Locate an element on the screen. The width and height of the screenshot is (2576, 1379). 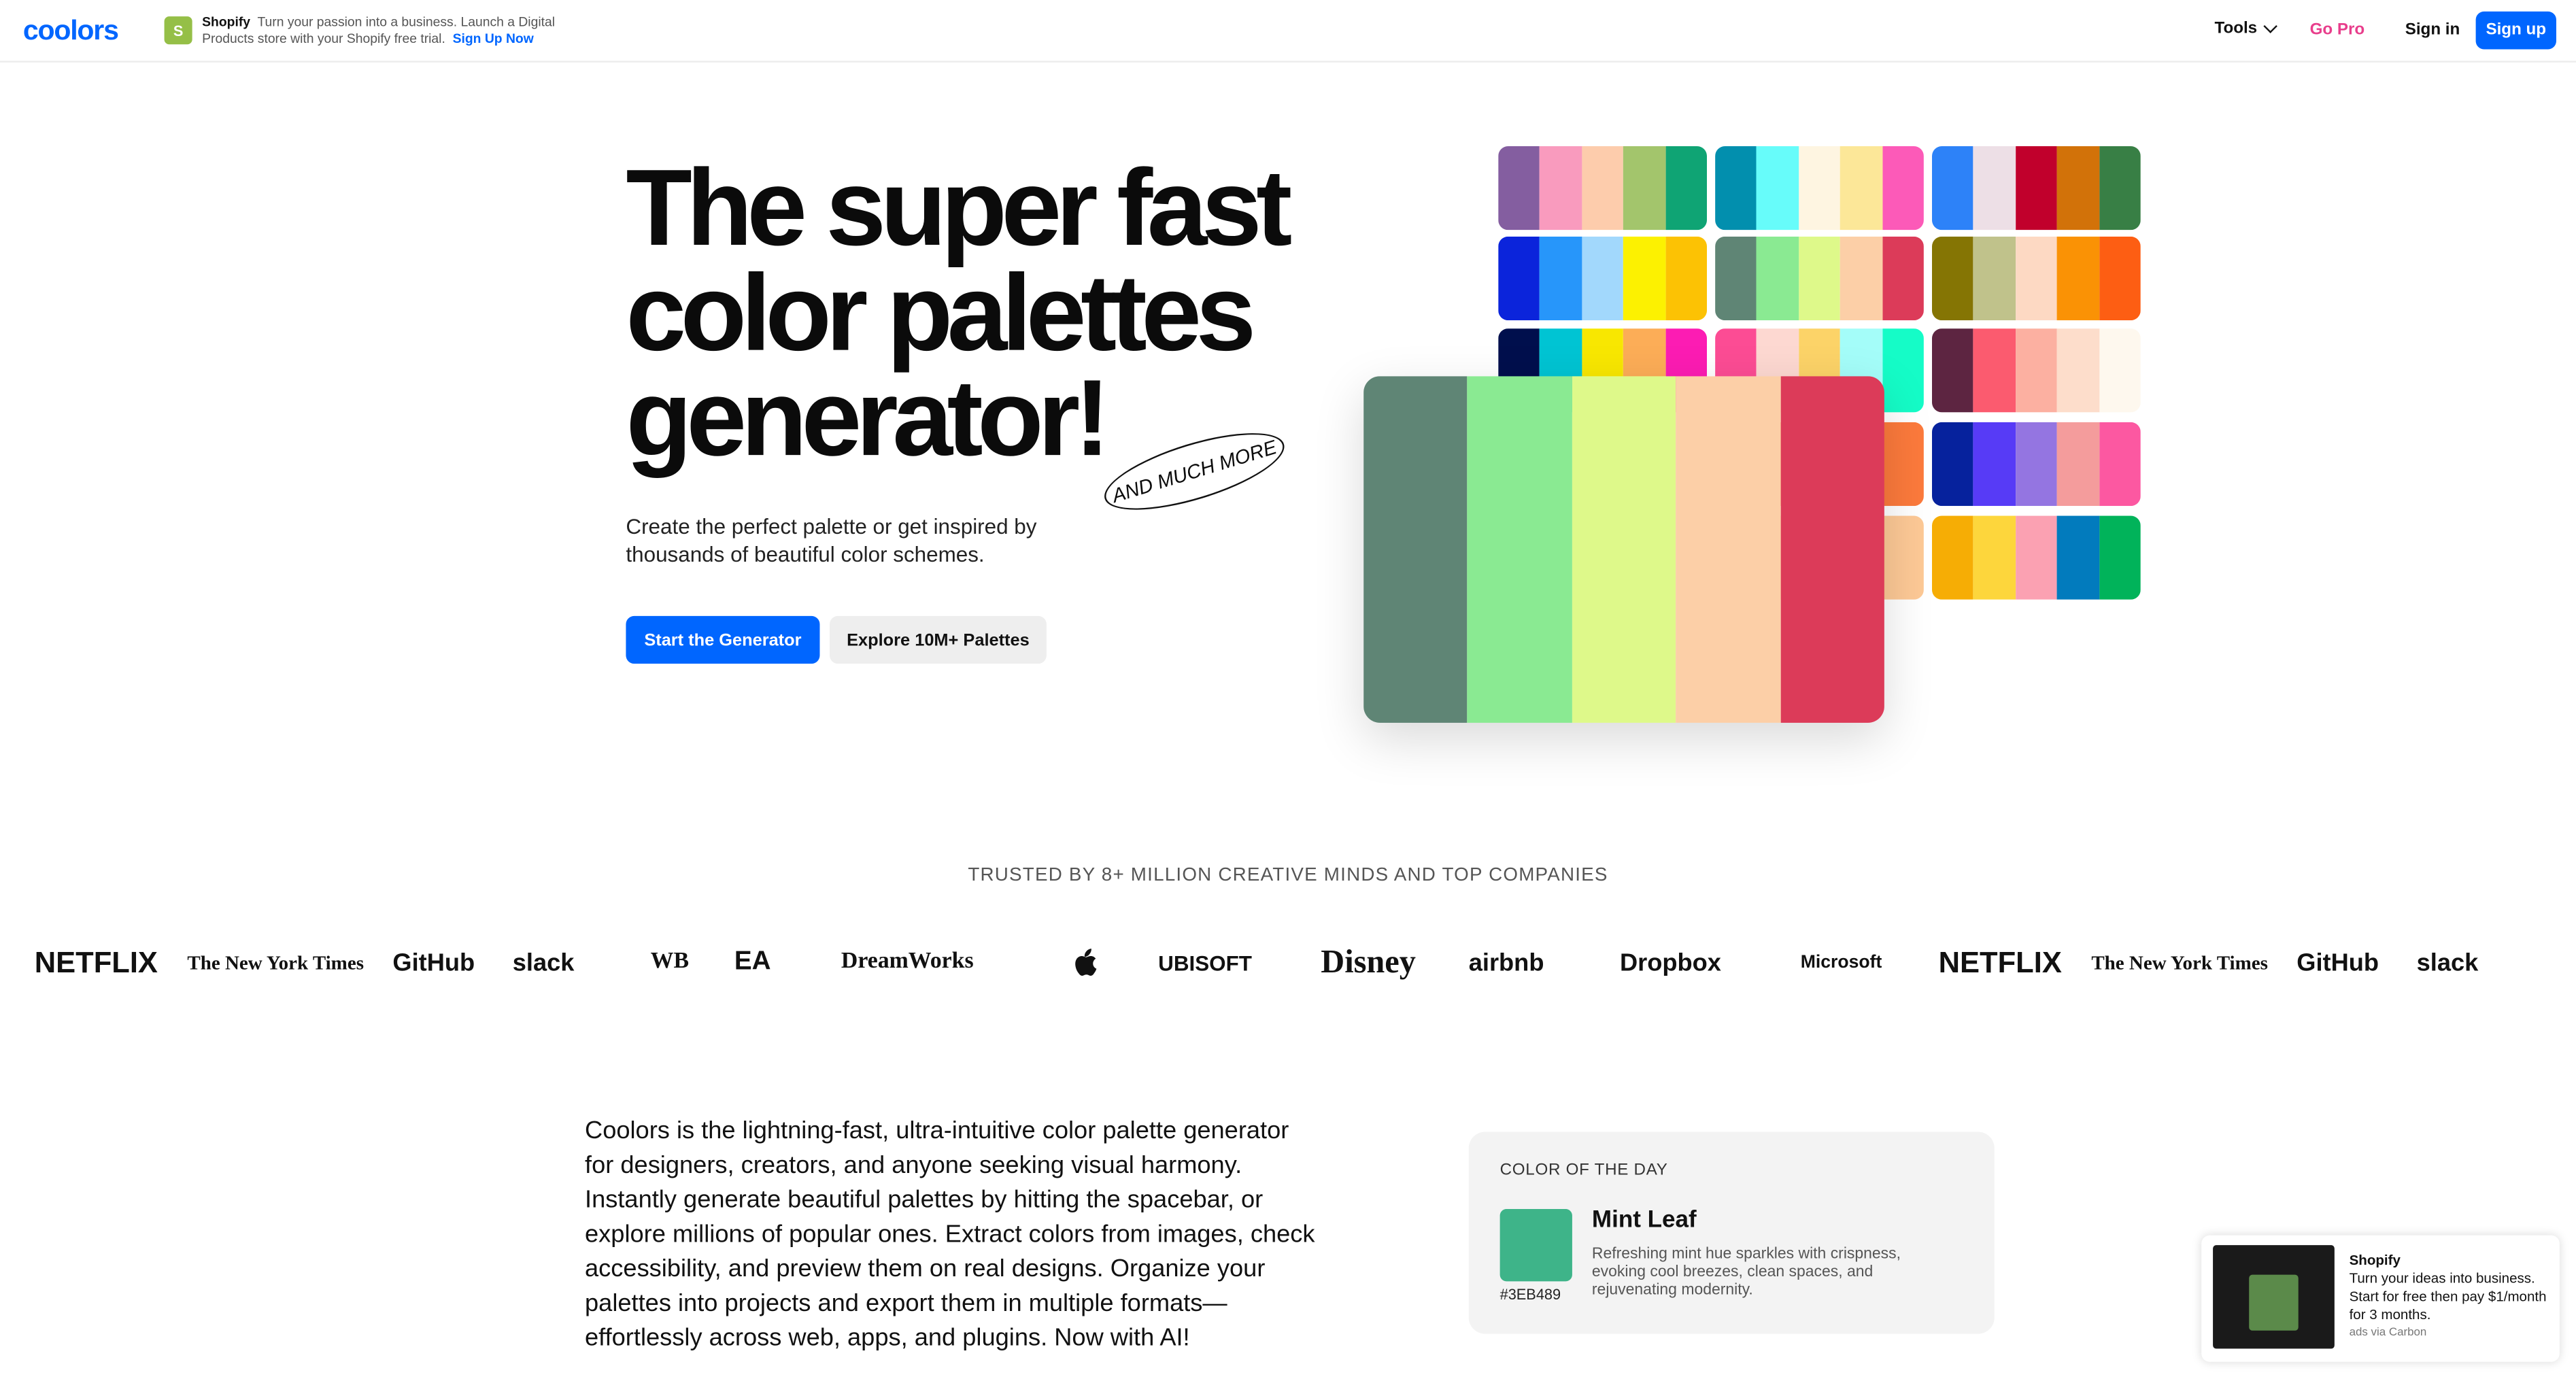
featured-palette is located at coordinates (1623, 549).